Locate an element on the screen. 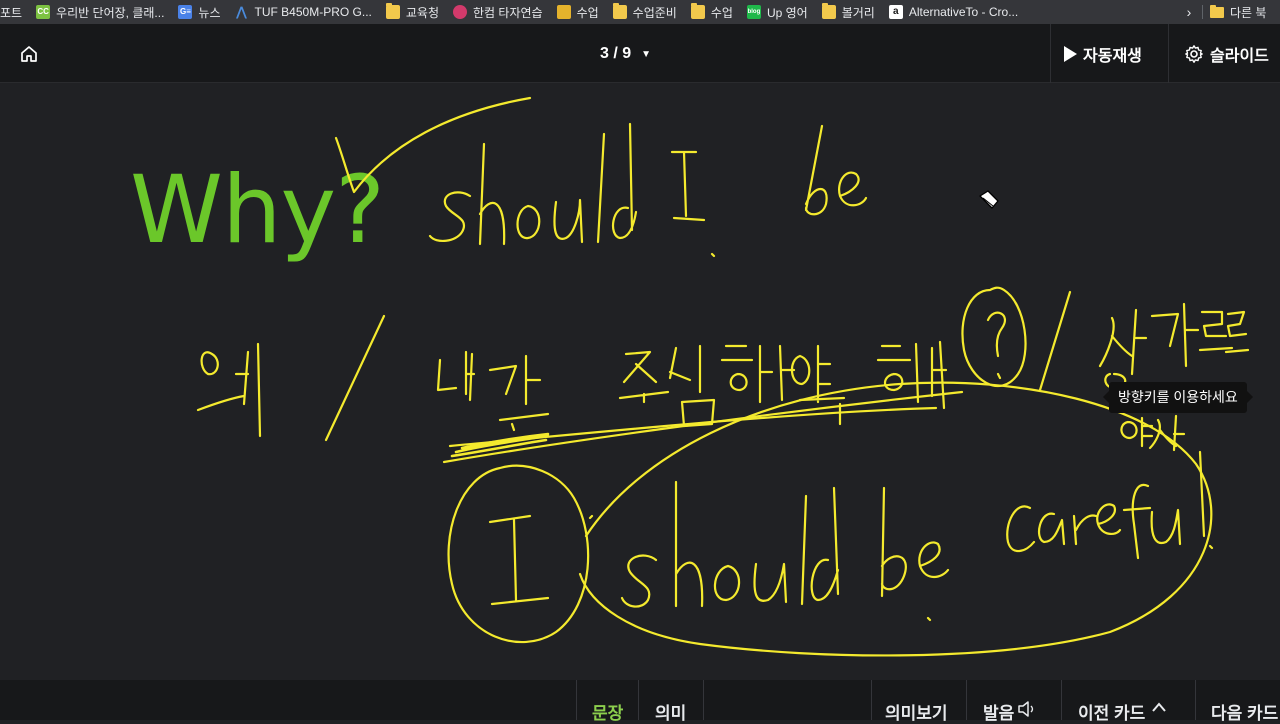  card-controls-bar: 문장 의미 의미보기 발음 이전 카드 다음 카드 is located at coordinates (640, 701).